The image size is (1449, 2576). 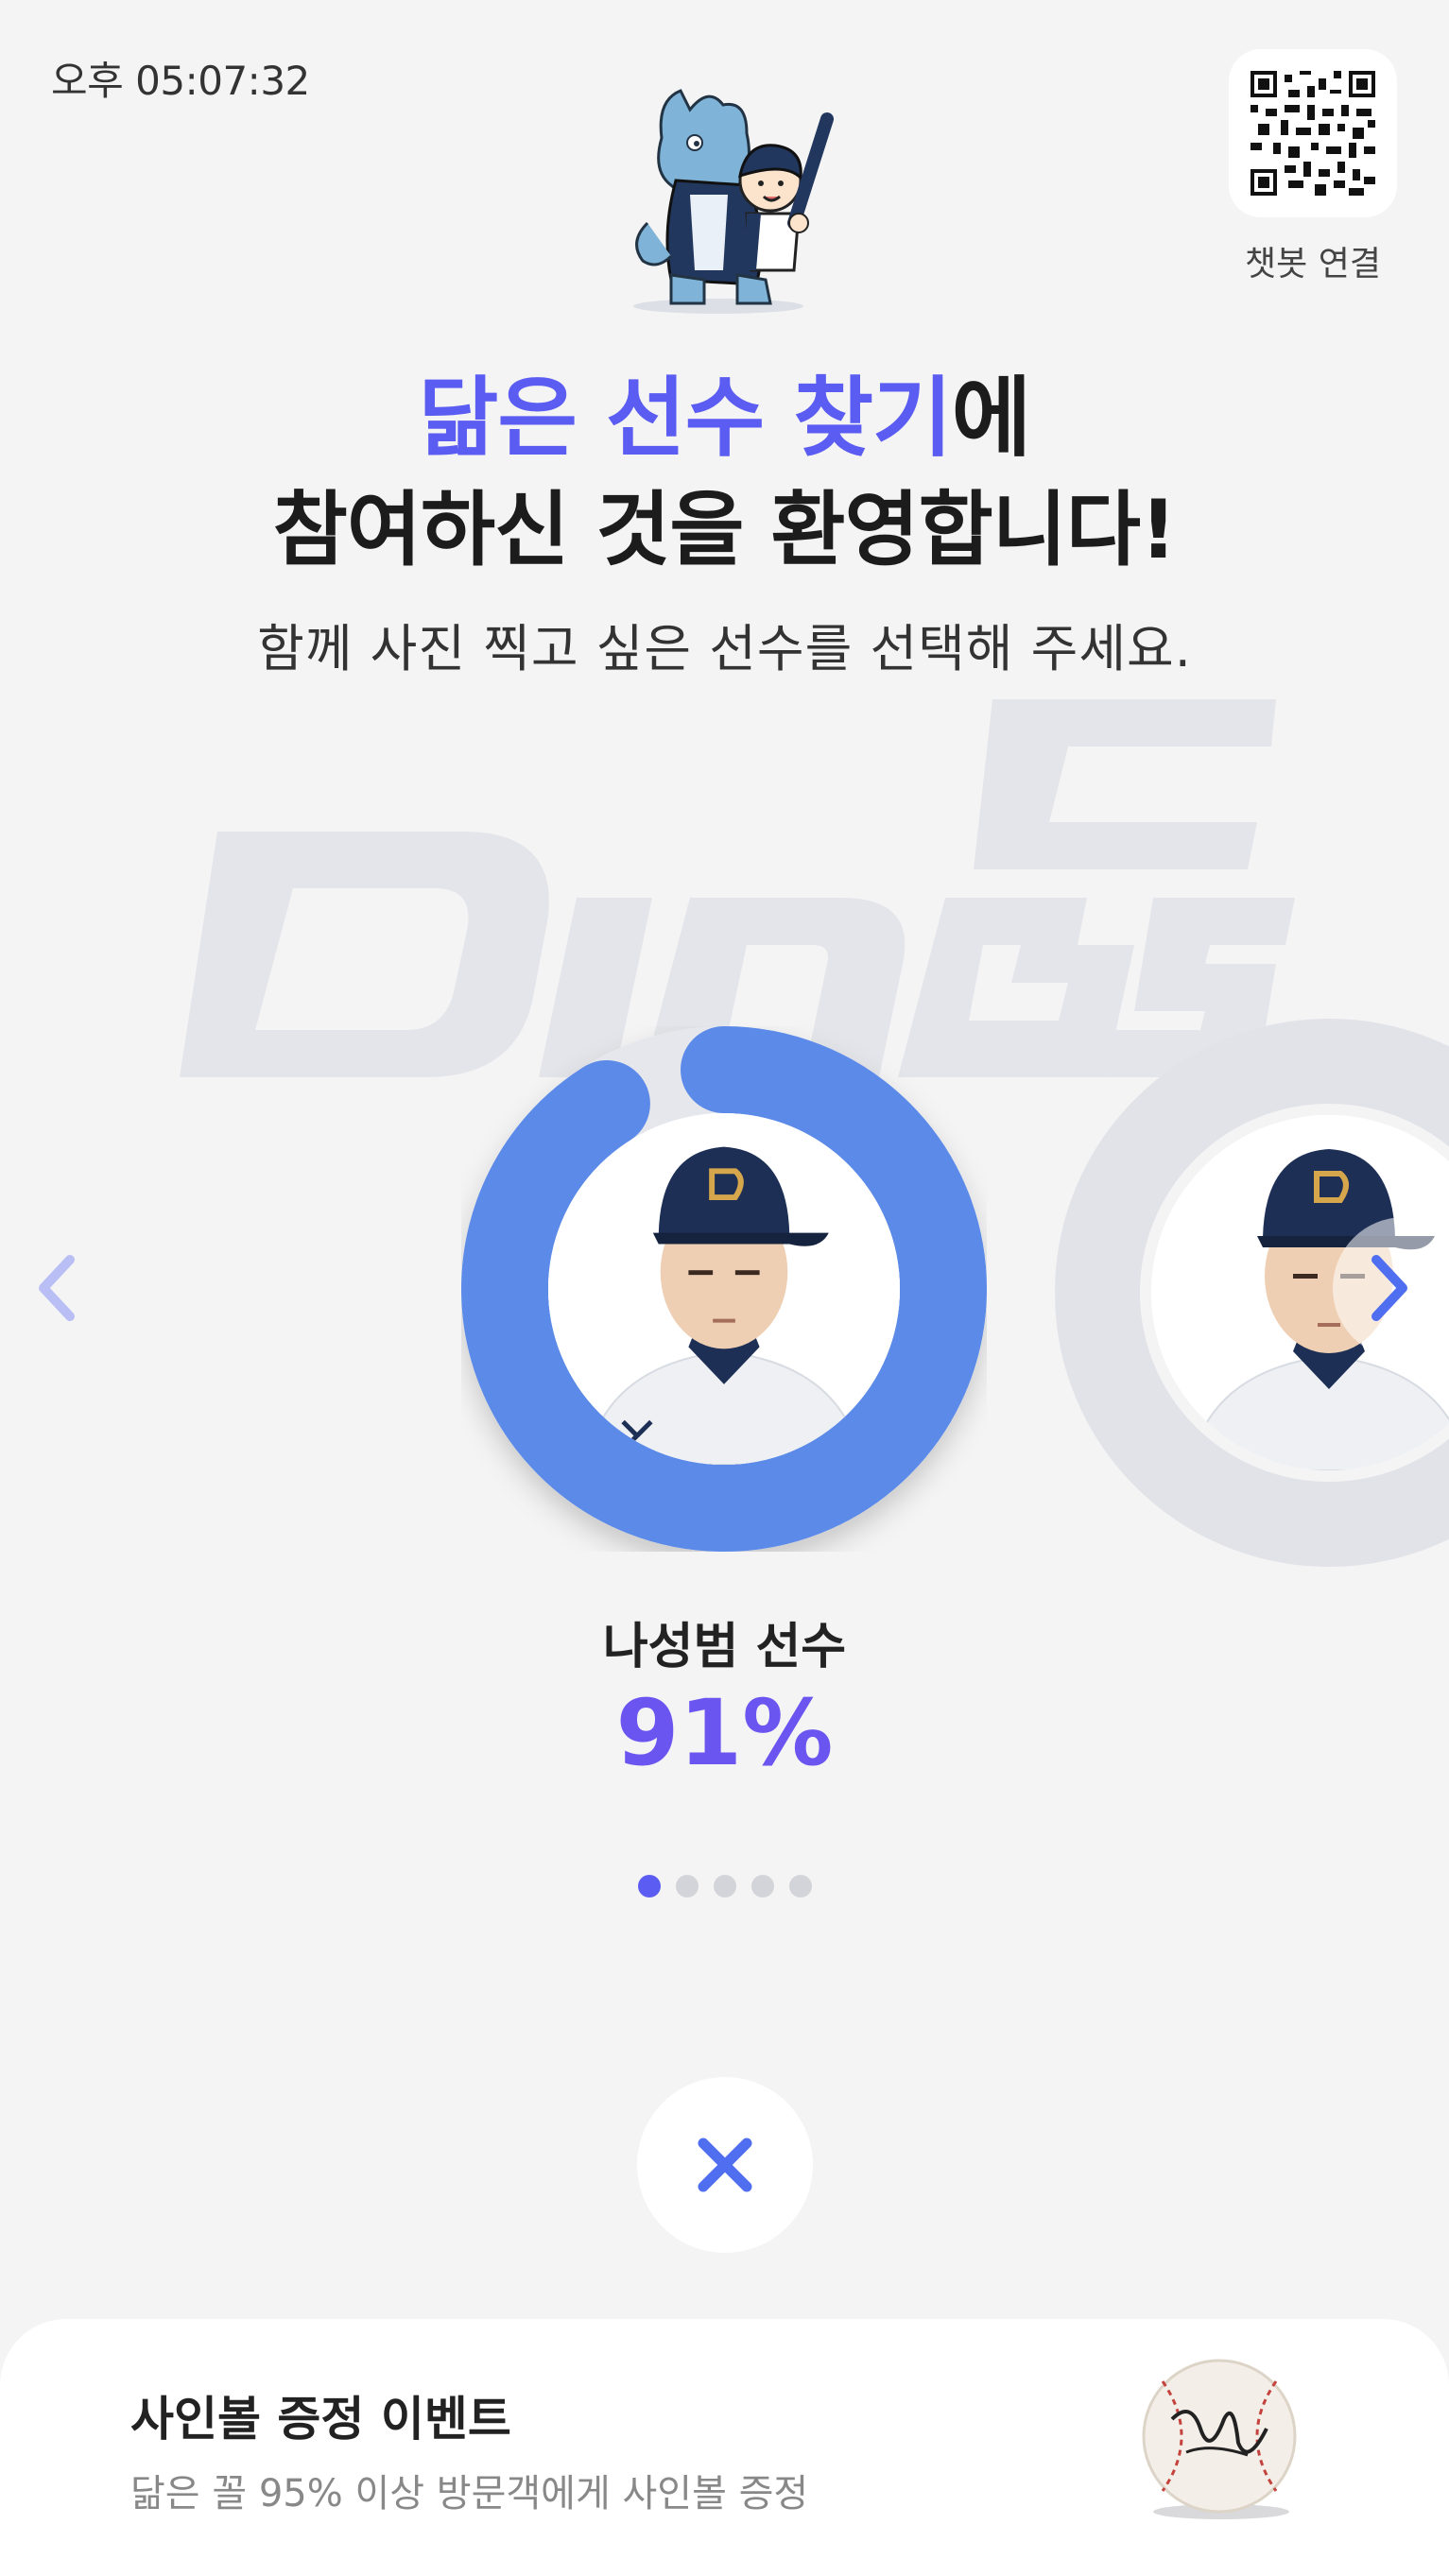 What do you see at coordinates (991, 418) in the screenshot?
I see `title-suffix: 에` at bounding box center [991, 418].